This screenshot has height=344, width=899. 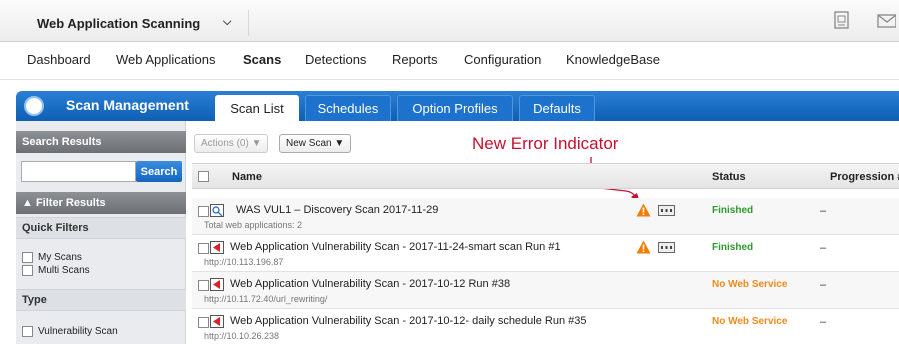 What do you see at coordinates (119, 23) in the screenshot?
I see `app-name: Web Application Scanning` at bounding box center [119, 23].